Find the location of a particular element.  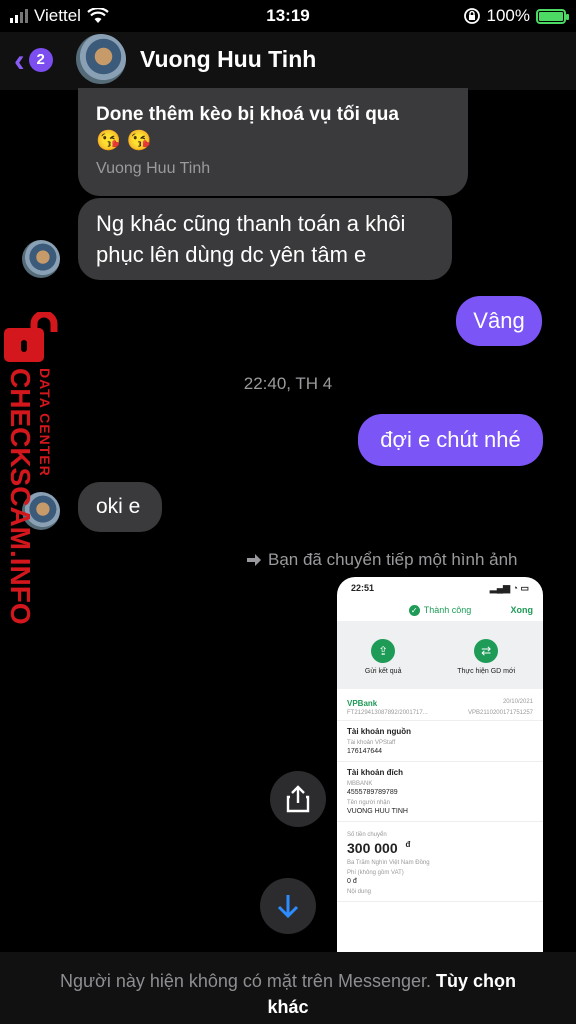

status-right: 100% is located at coordinates (516, 16).